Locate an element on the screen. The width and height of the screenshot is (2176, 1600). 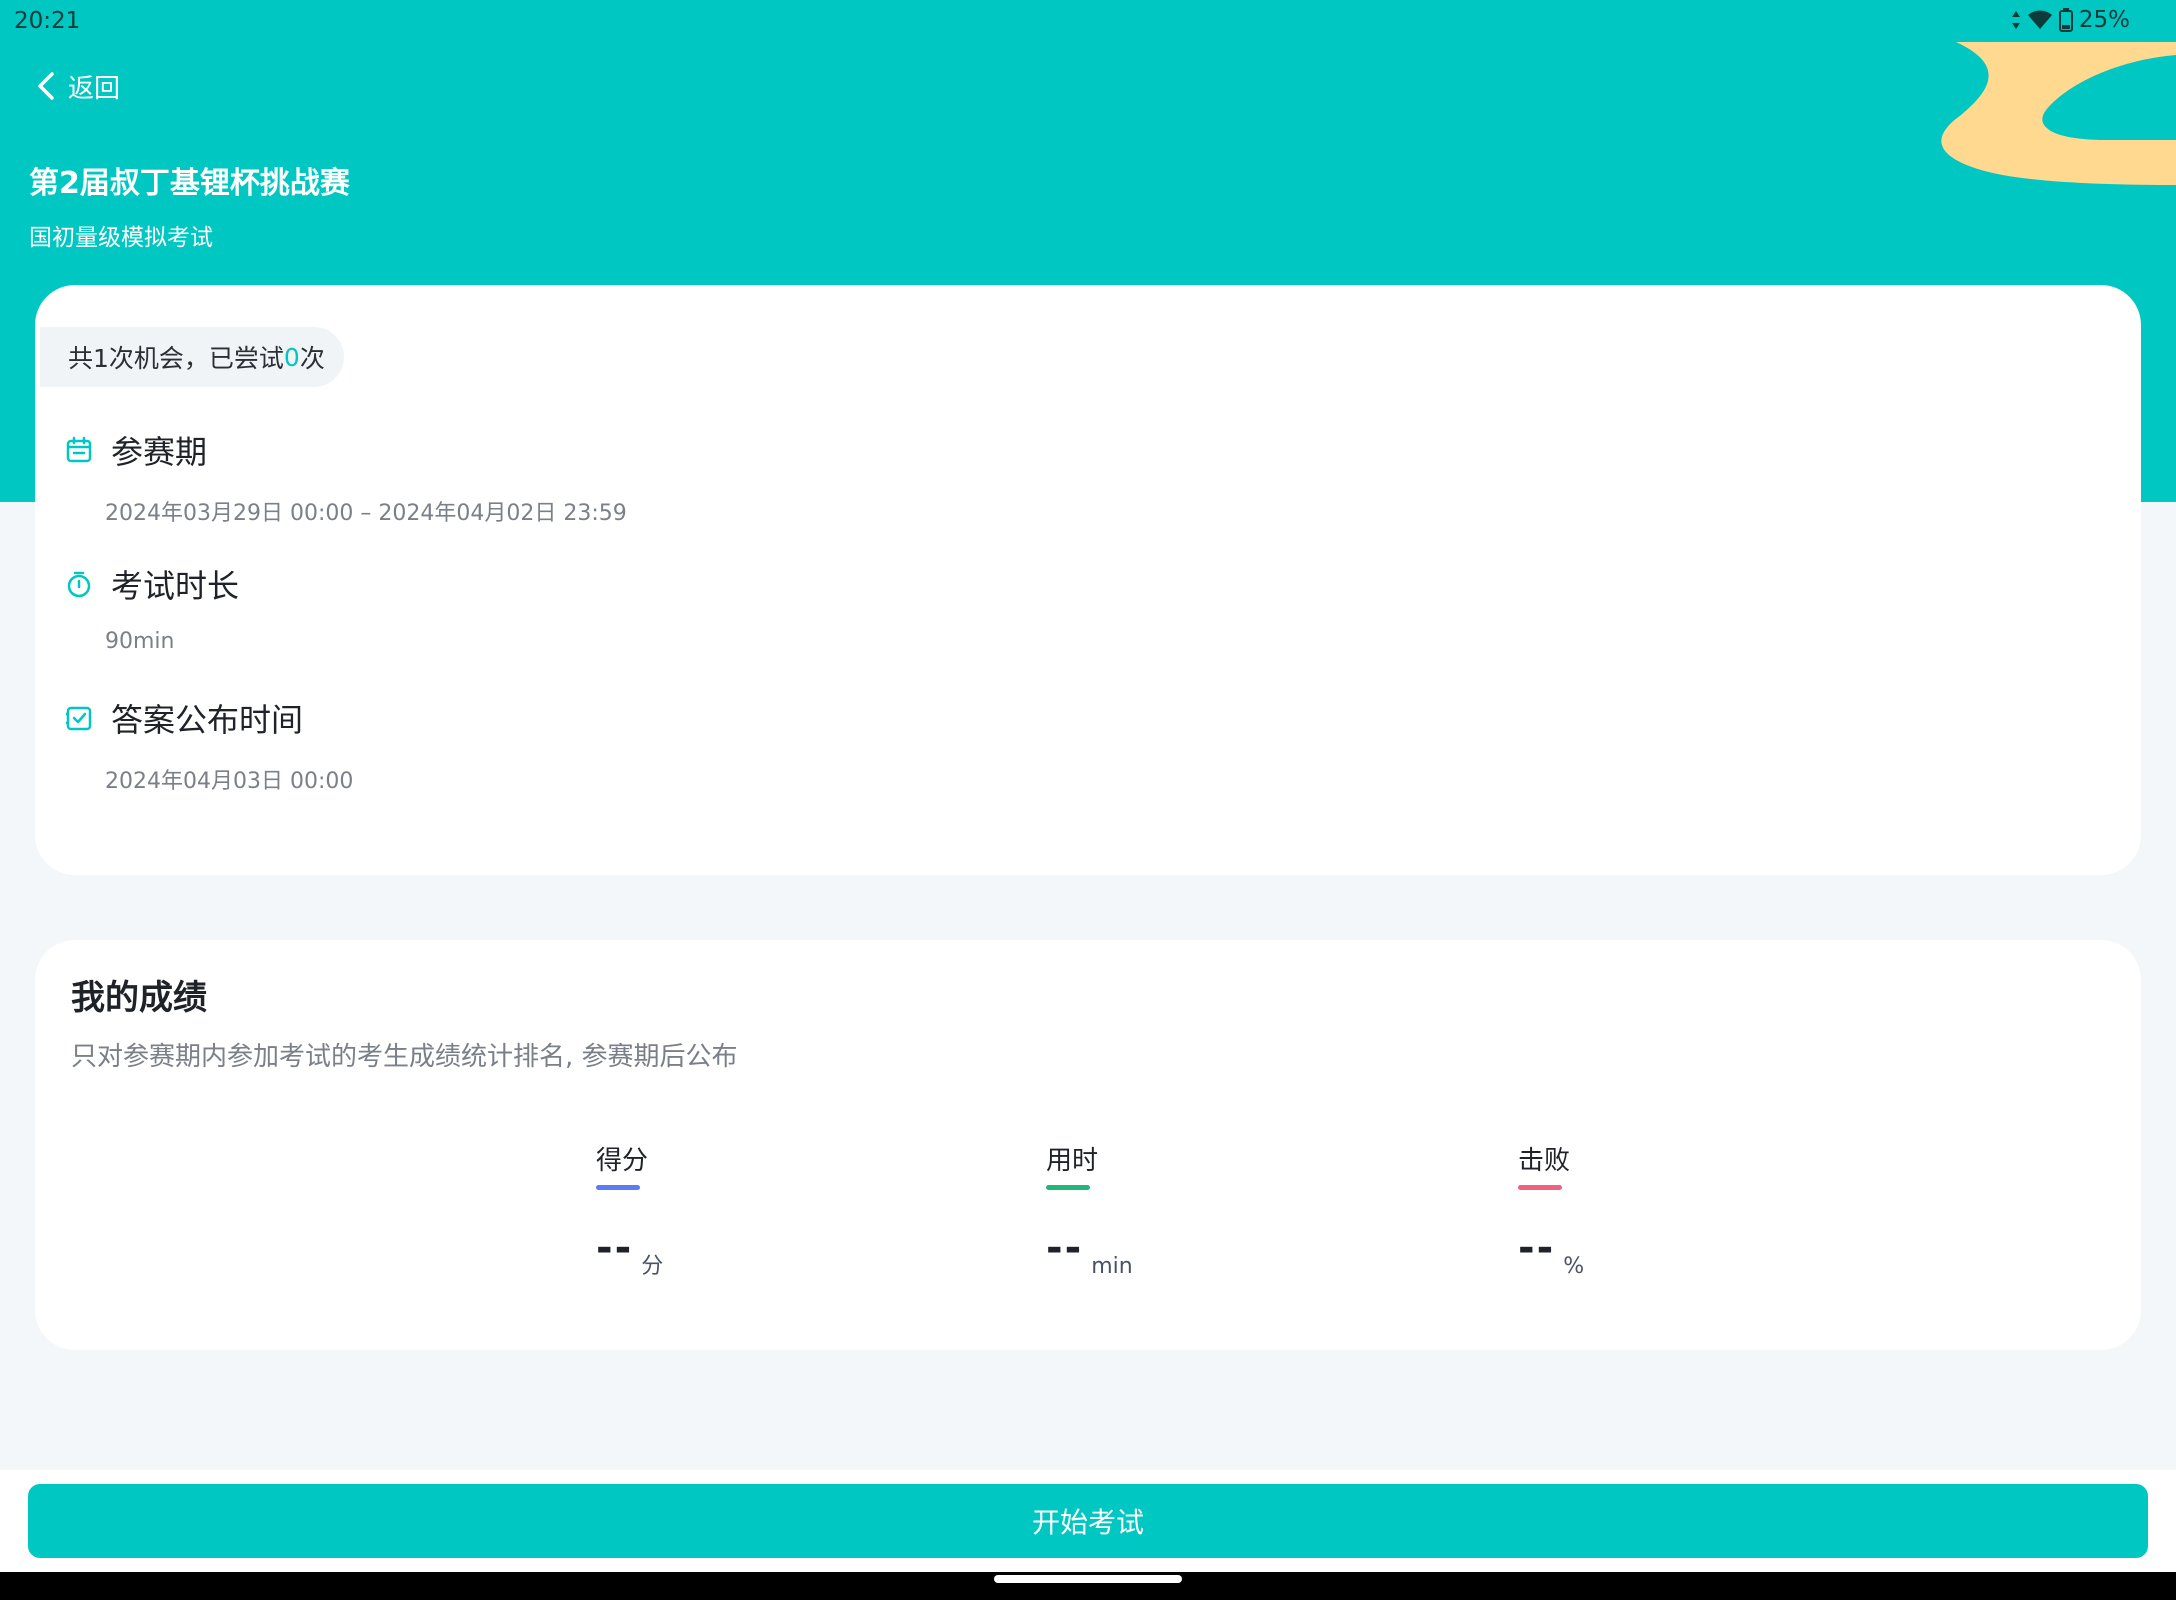
chevron-left-icon is located at coordinates (46, 86).